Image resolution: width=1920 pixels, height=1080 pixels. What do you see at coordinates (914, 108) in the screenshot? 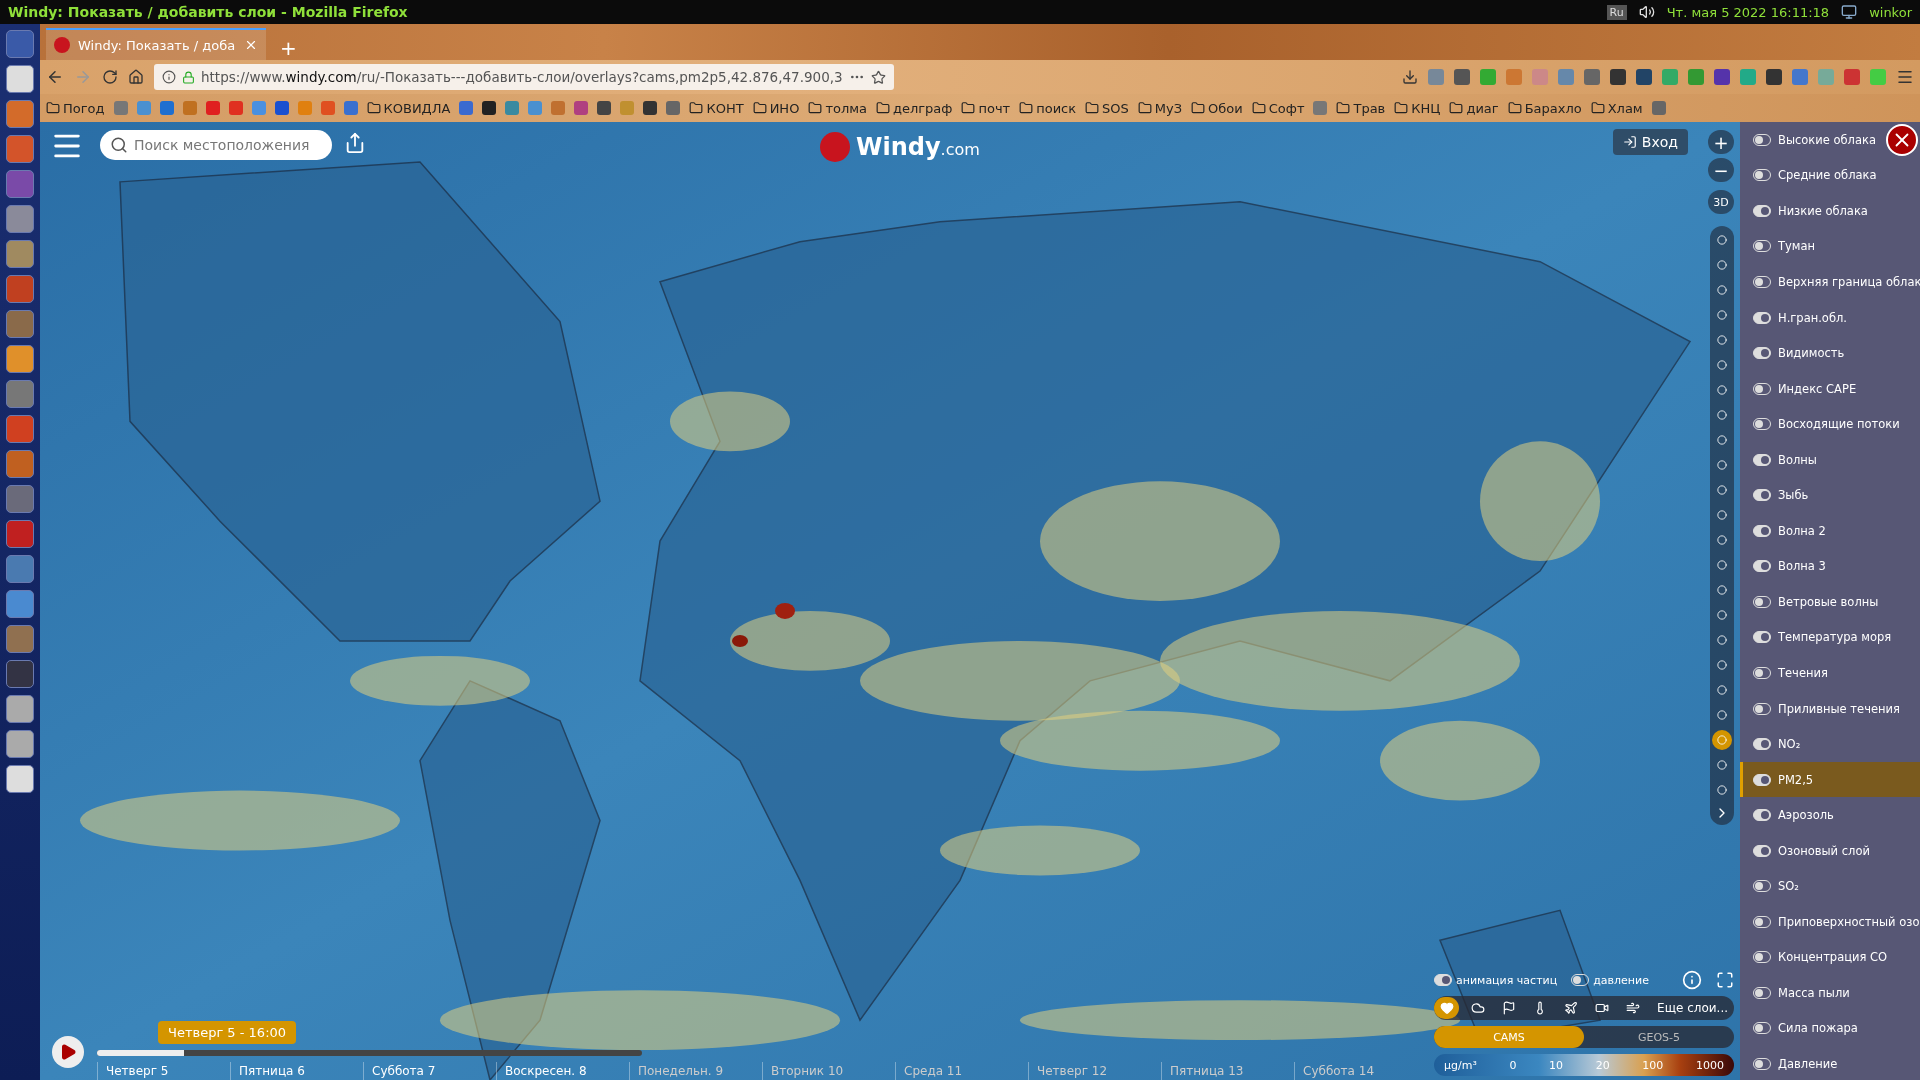
I see `bookmark-folder: делграф` at bounding box center [914, 108].